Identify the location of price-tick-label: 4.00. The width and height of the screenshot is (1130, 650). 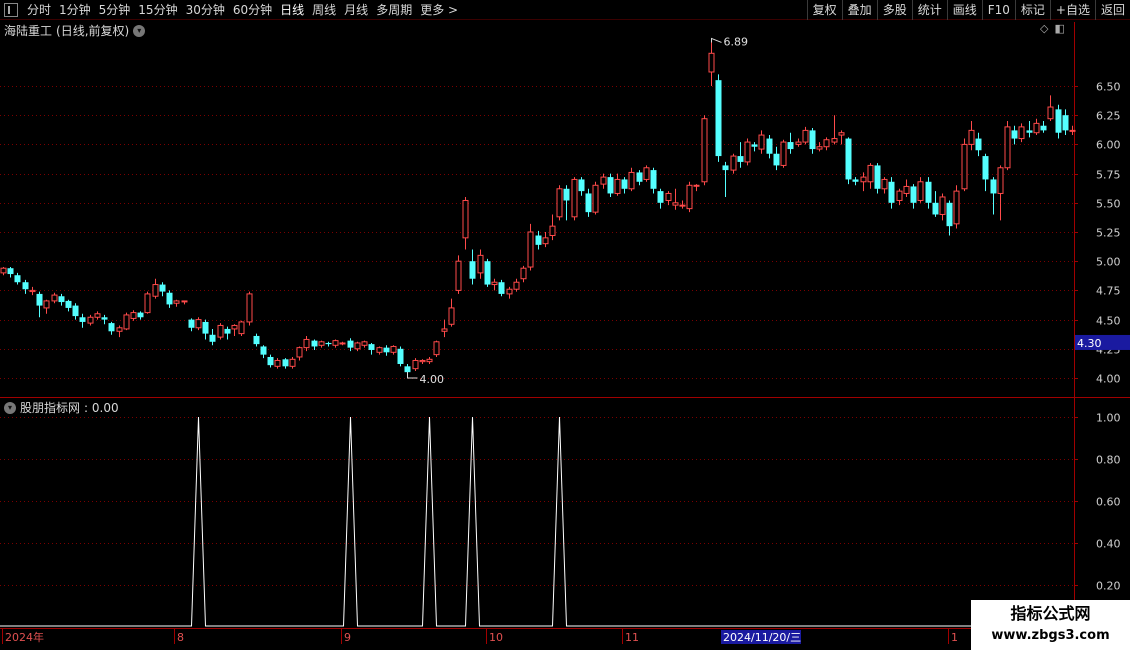
(1108, 379).